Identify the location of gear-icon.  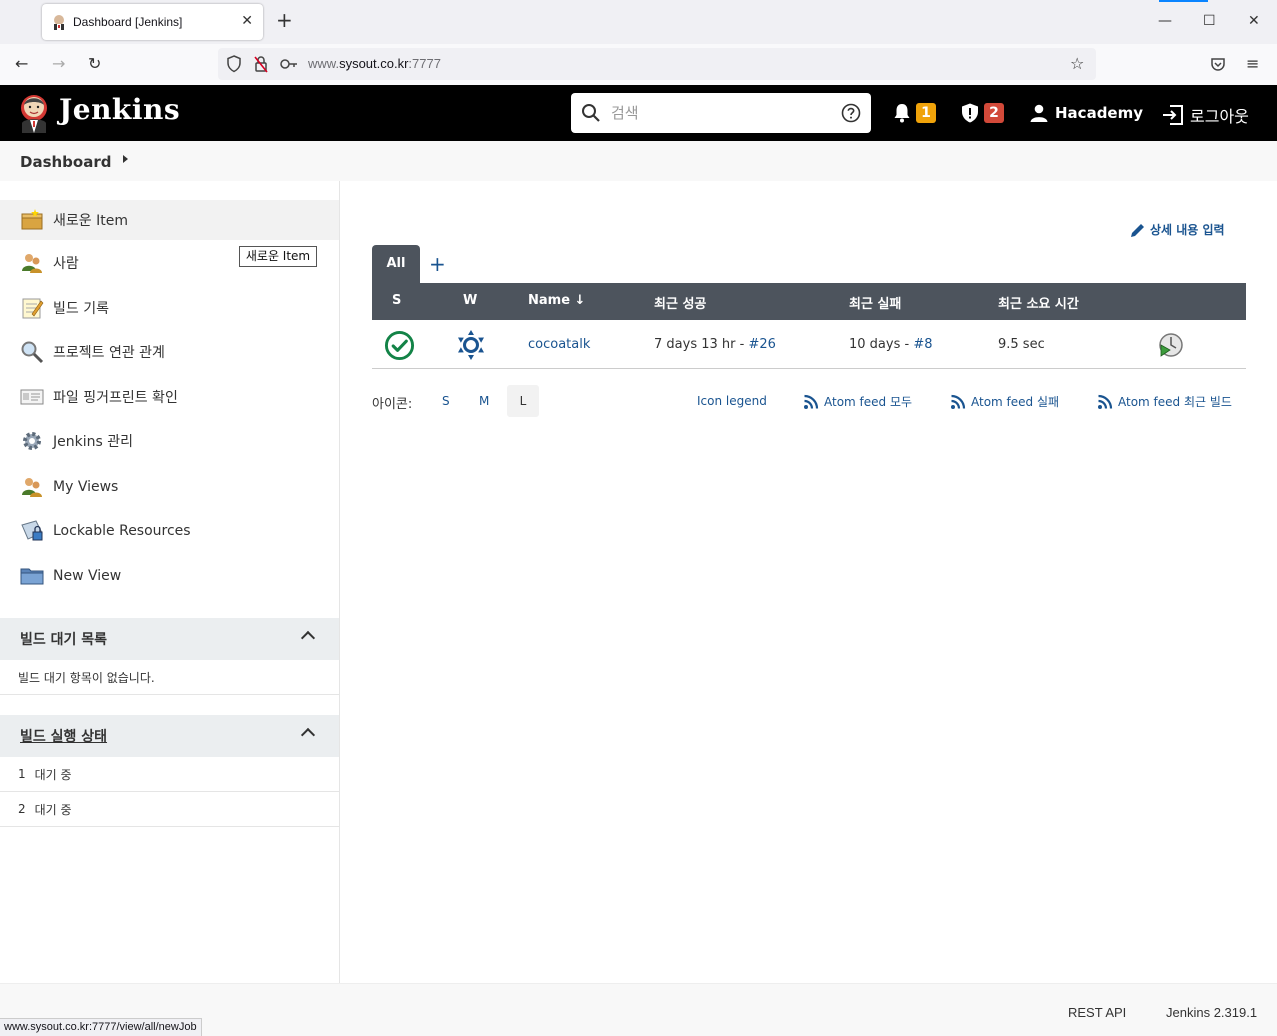
(32, 441).